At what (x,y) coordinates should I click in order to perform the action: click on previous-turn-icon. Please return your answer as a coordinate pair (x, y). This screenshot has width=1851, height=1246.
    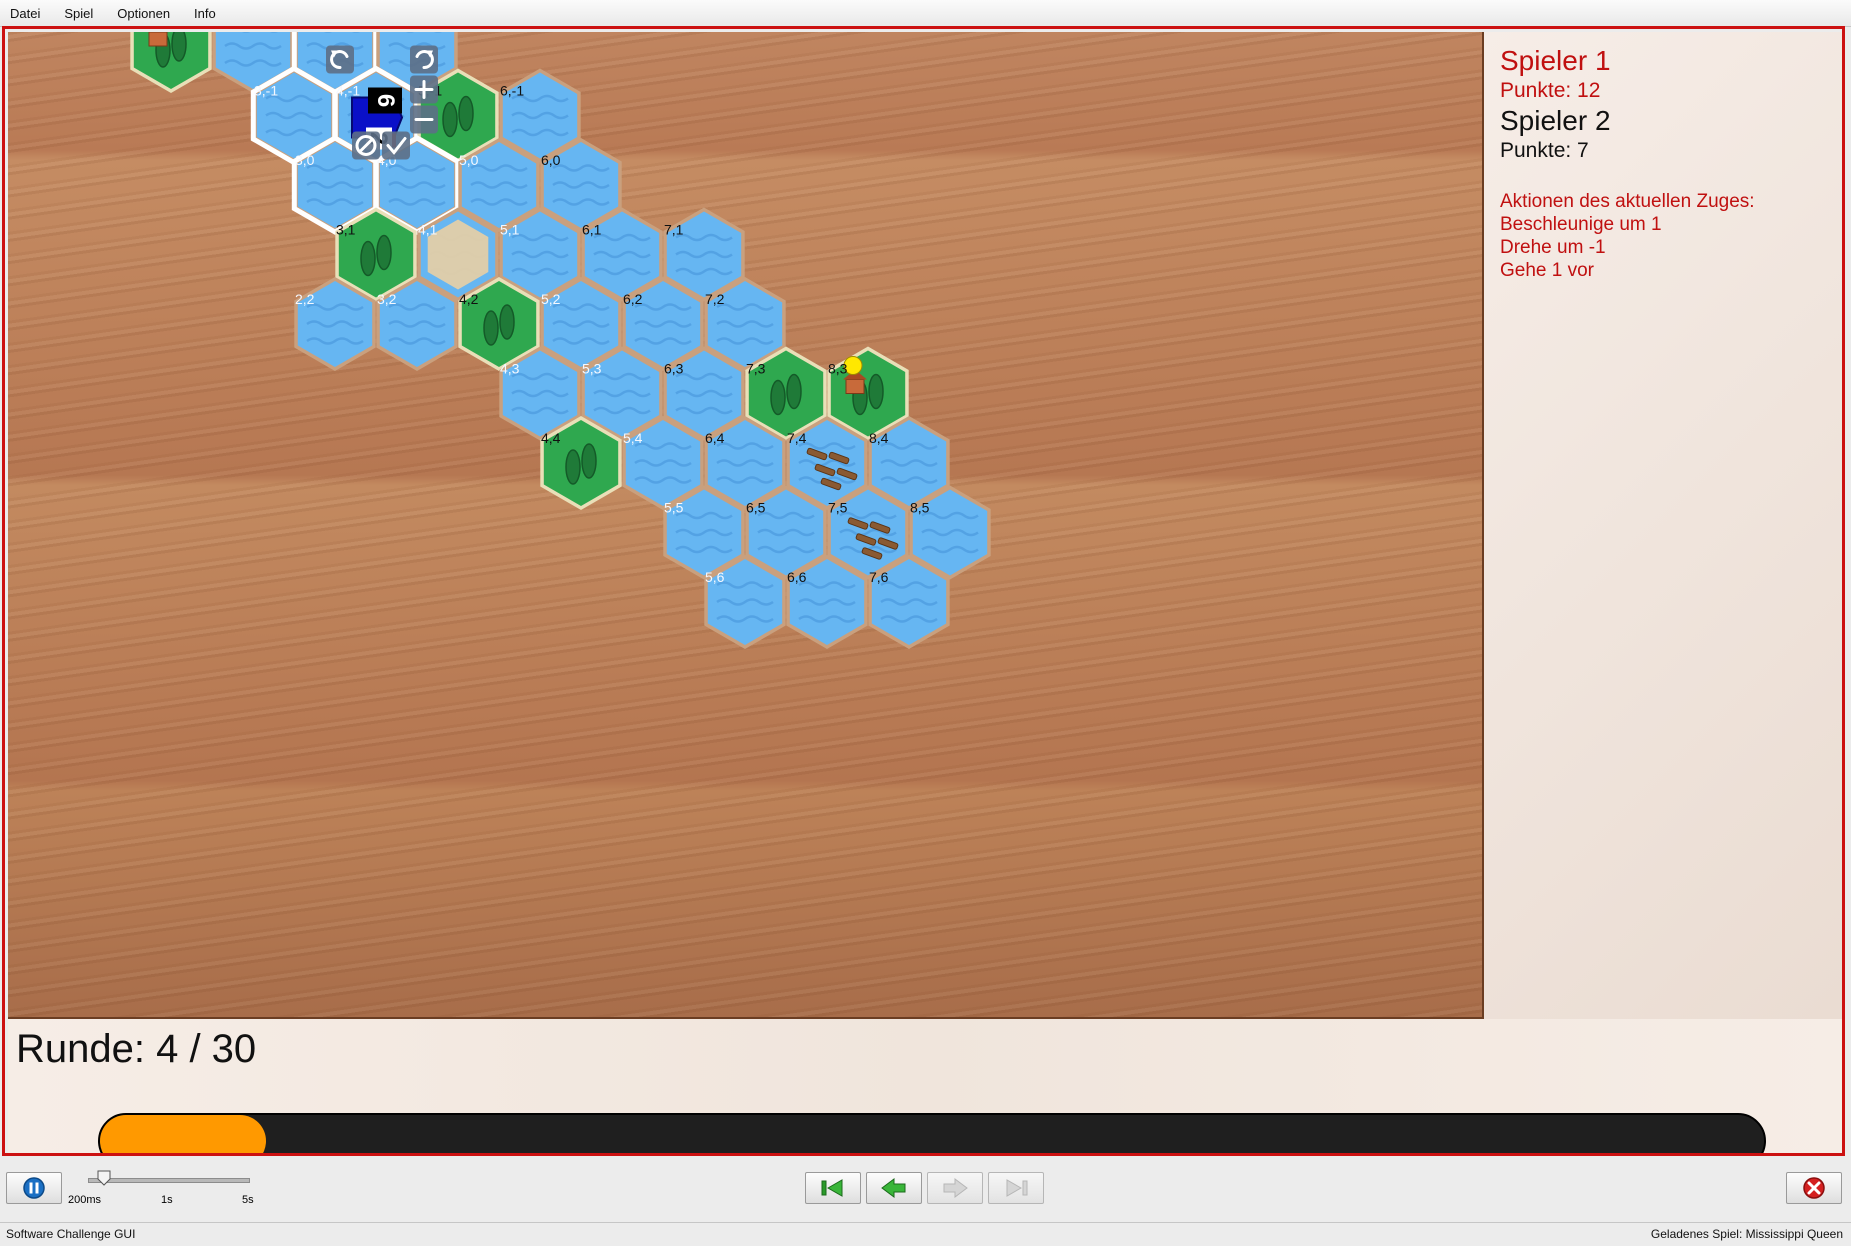
    Looking at the image, I should click on (893, 1188).